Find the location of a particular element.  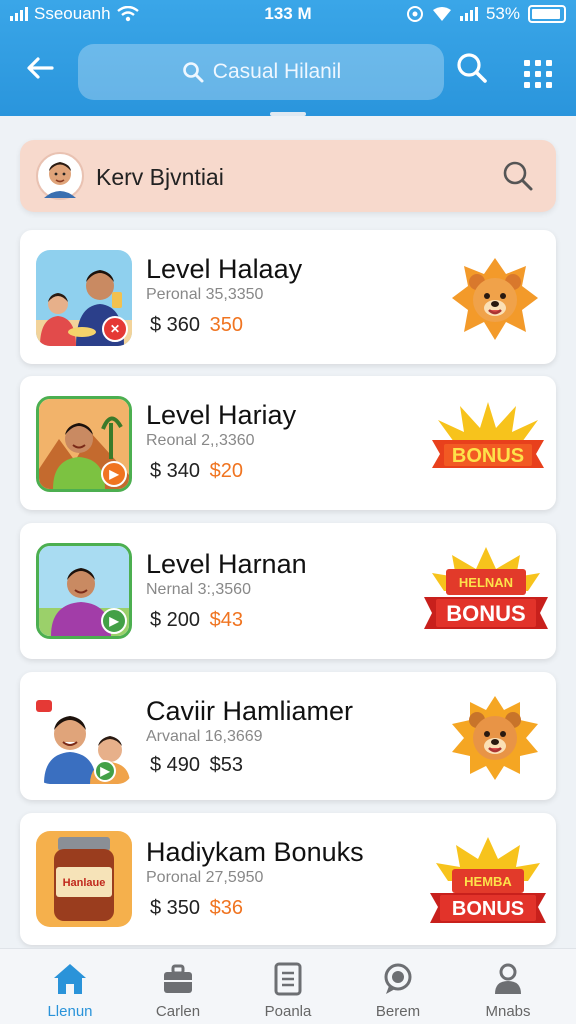

nav-label: Llenun is located at coordinates (70, 1011).